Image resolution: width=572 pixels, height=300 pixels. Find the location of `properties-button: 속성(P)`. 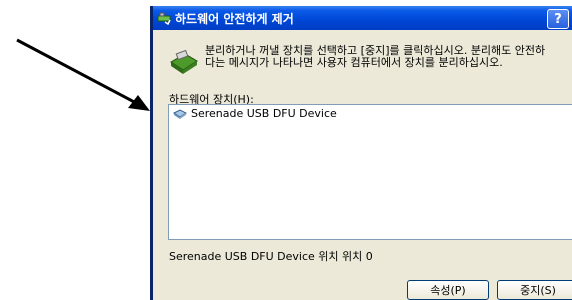

properties-button: 속성(P) is located at coordinates (448, 290).